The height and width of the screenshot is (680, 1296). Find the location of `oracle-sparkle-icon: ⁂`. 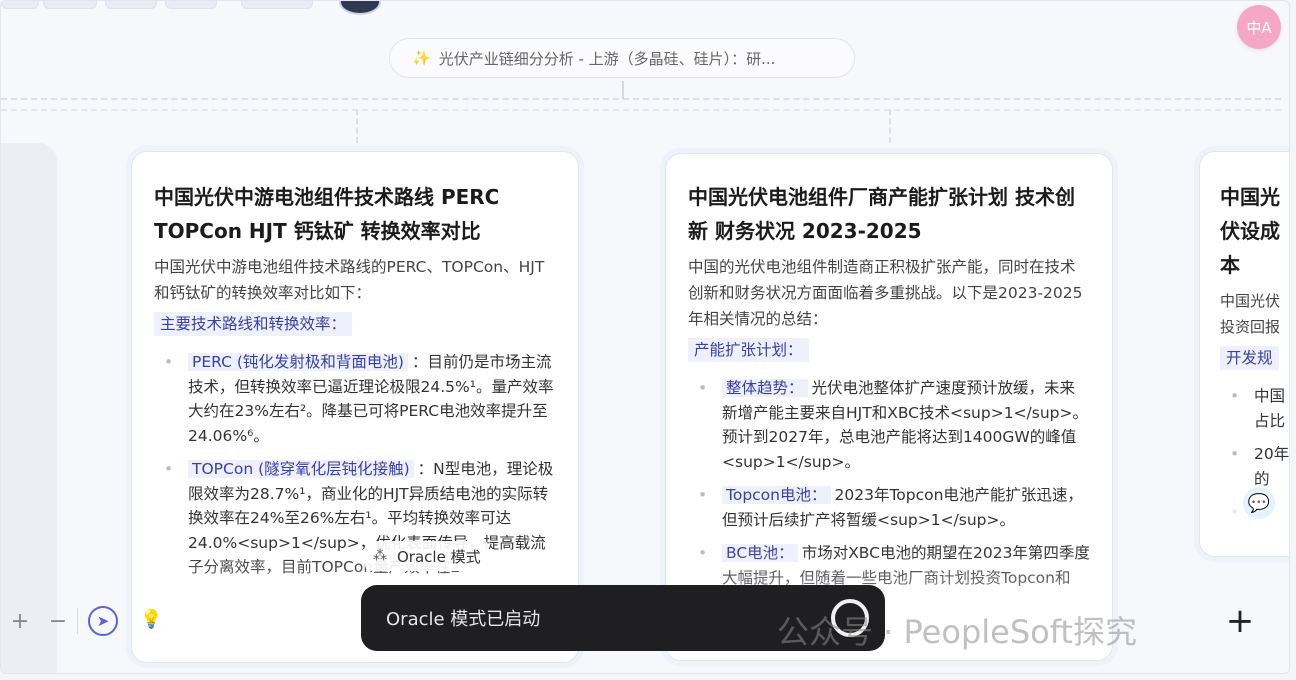

oracle-sparkle-icon: ⁂ is located at coordinates (380, 556).